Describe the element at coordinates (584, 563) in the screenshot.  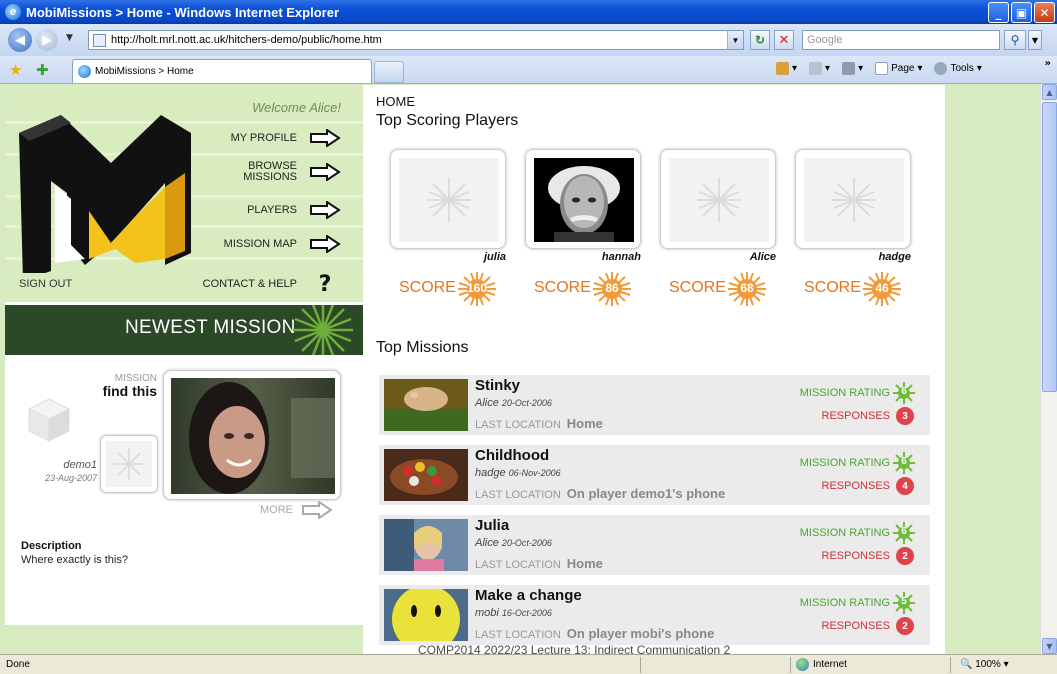
I see `location-value: Home` at that location.